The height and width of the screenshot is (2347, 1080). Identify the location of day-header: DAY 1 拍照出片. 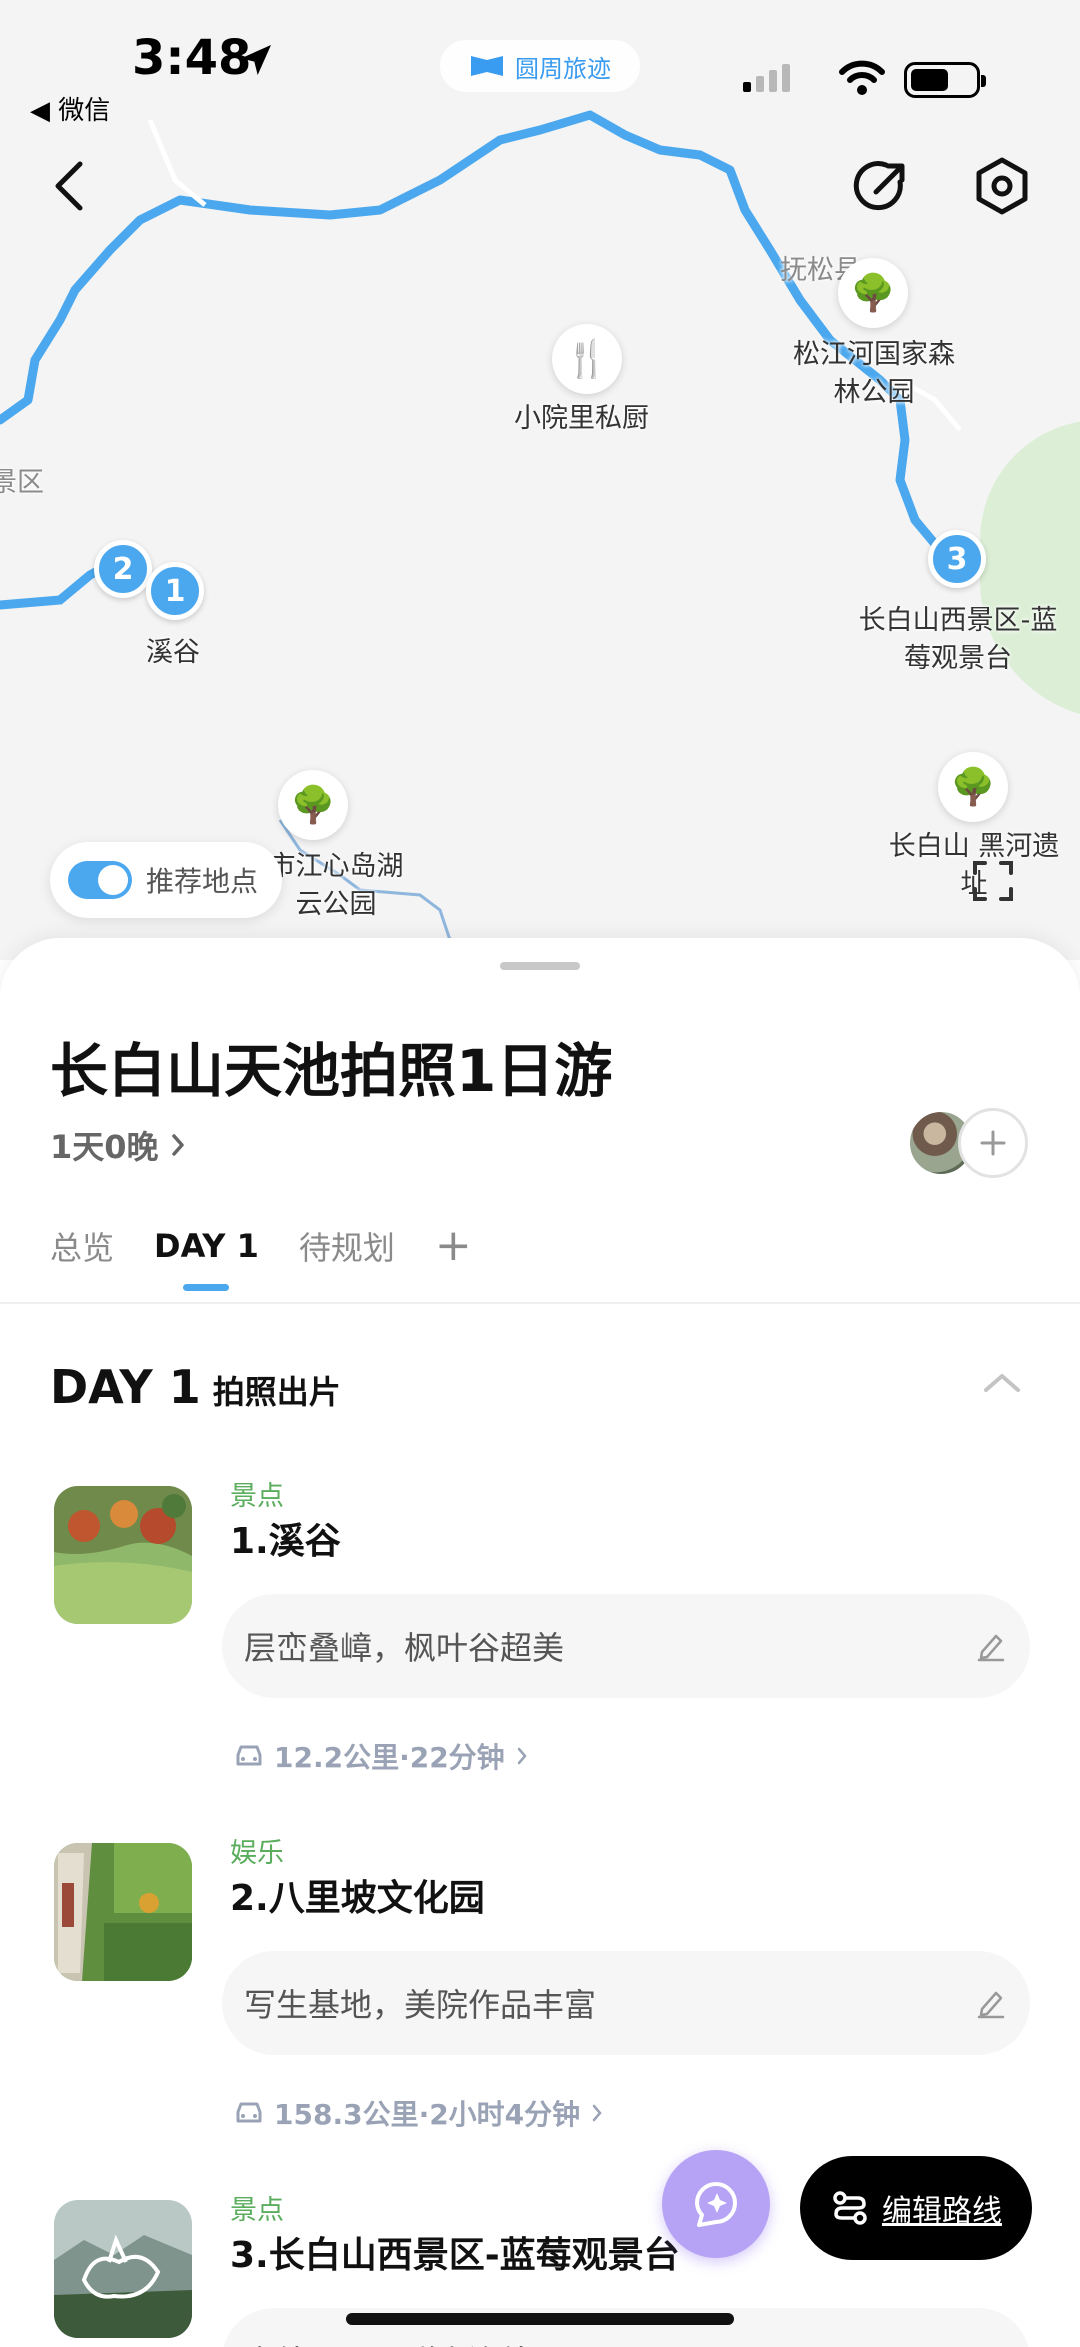
(195, 1387).